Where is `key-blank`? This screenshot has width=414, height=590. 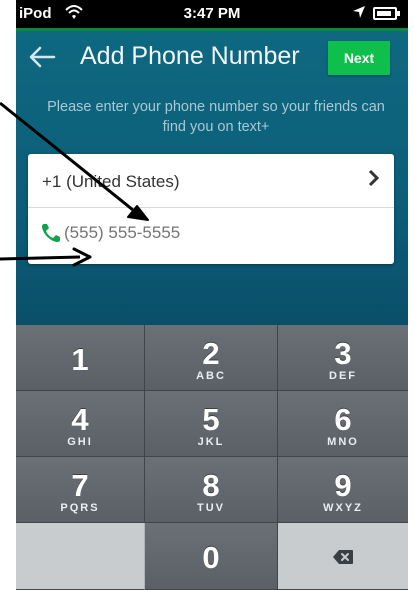 key-blank is located at coordinates (80, 556).